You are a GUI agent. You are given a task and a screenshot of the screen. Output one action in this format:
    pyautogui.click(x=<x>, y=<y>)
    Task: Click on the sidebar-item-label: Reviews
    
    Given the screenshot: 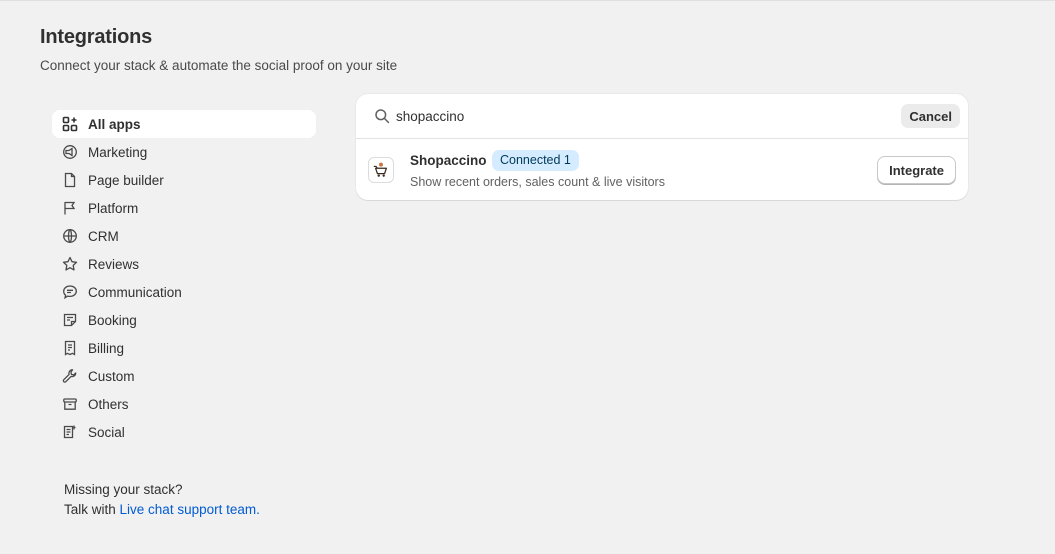 What is the action you would take?
    pyautogui.click(x=114, y=264)
    